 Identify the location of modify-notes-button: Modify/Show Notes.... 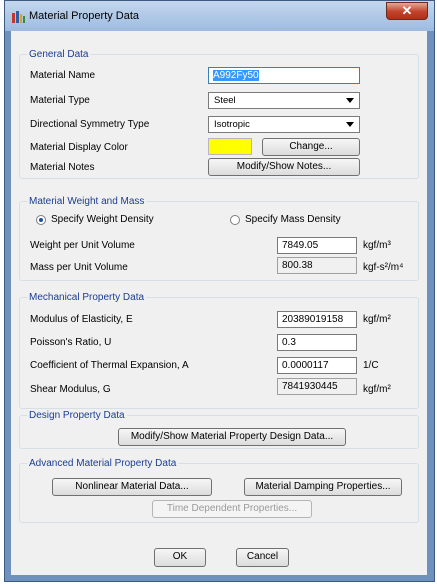
(284, 167).